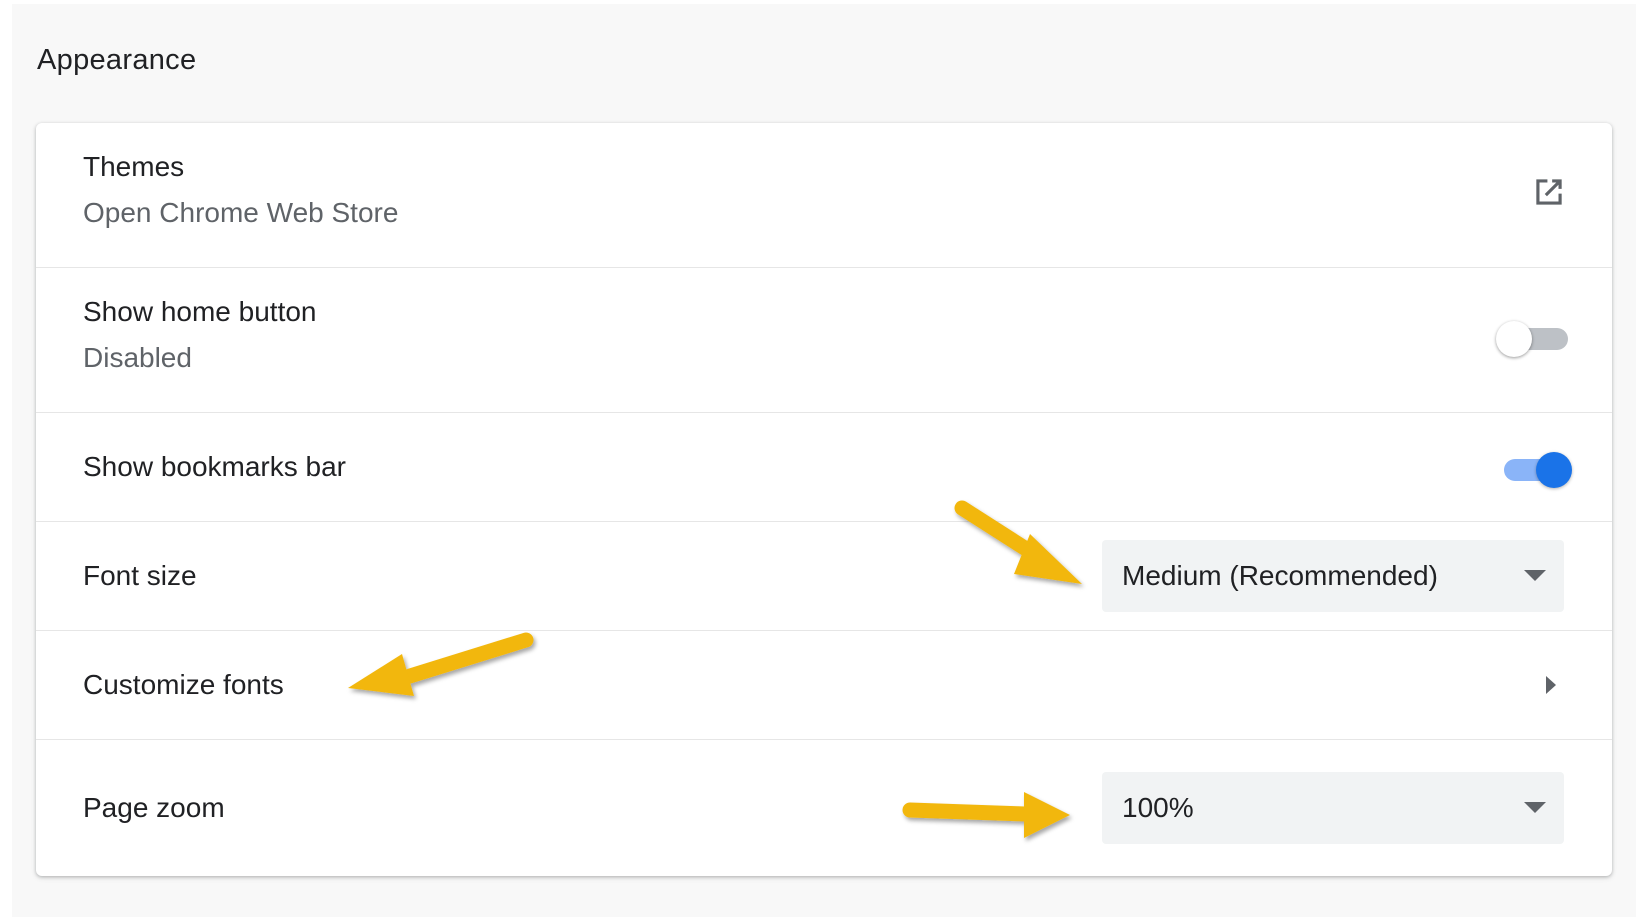 This screenshot has height=917, width=1636. I want to click on page-zoom-select: 100%, so click(1333, 808).